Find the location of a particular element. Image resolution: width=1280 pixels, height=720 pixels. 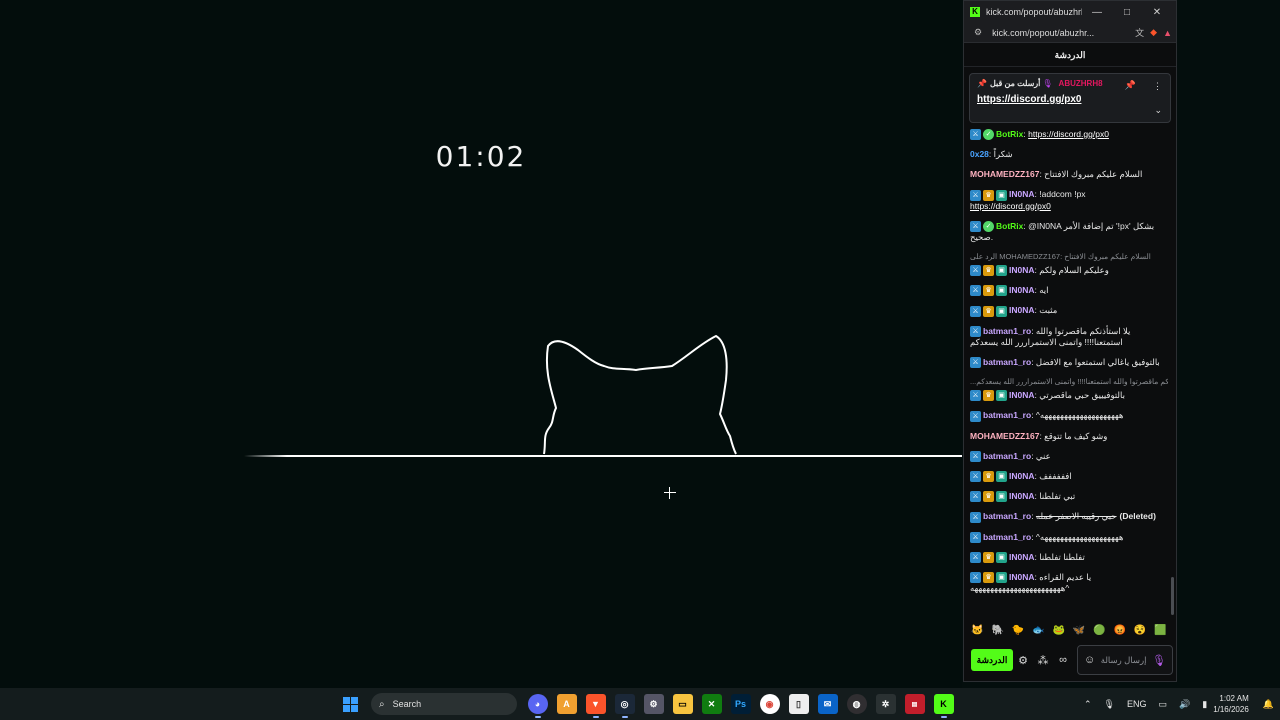

close-button: ✕ is located at coordinates (1157, 12).